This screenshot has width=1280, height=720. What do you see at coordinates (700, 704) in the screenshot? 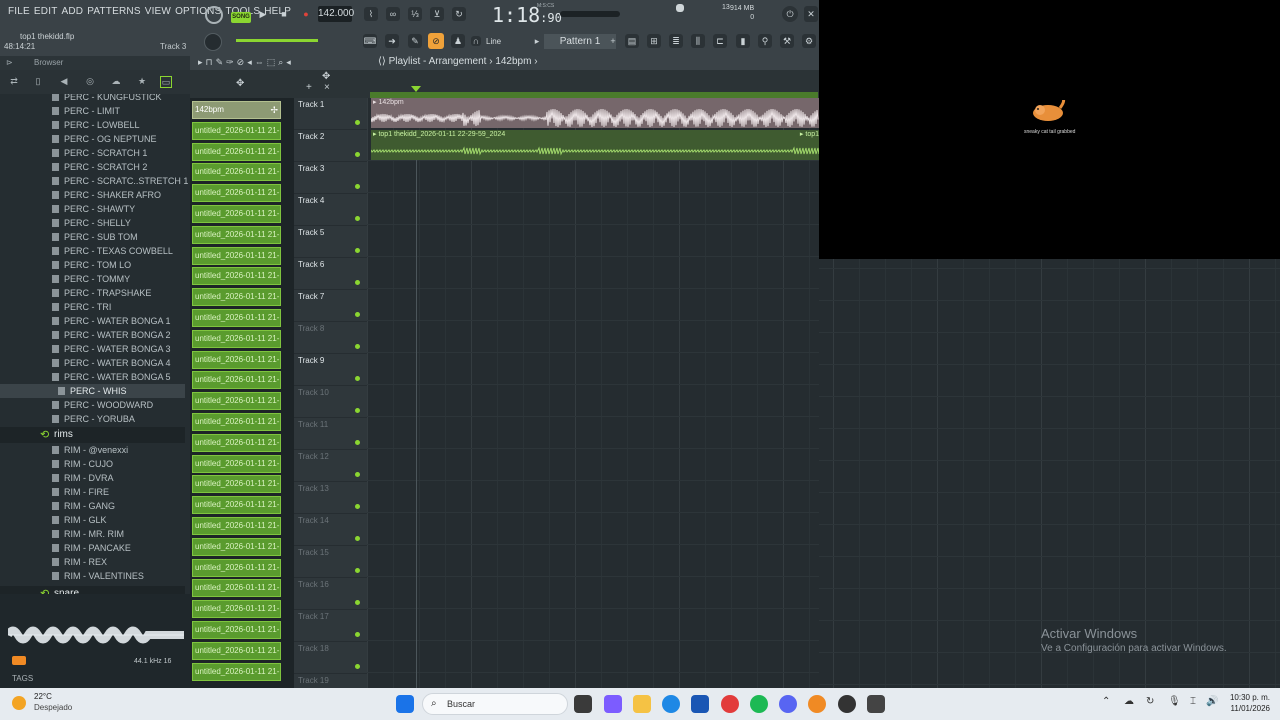
I see `store-icon` at bounding box center [700, 704].